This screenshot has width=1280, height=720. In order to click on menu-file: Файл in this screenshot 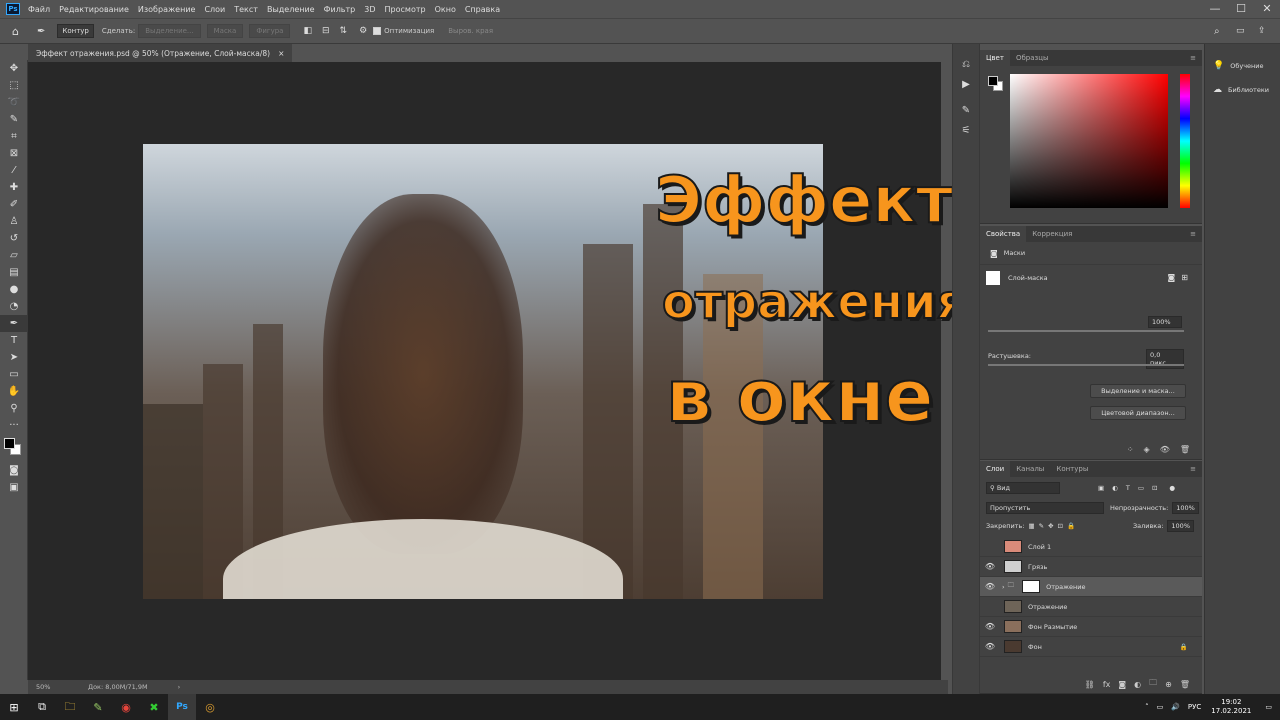, I will do `click(39, 9)`.